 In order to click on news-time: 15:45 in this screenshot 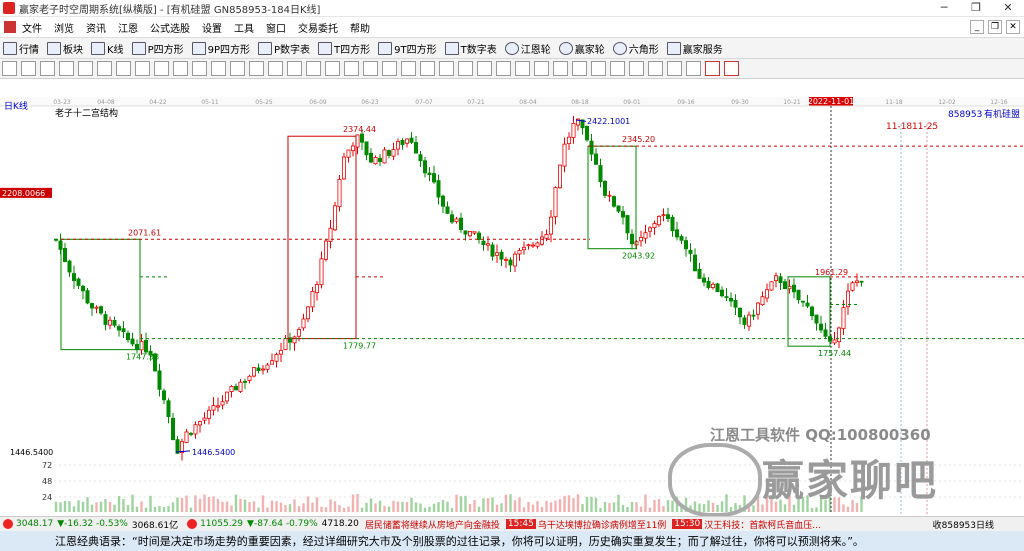, I will do `click(520, 524)`.